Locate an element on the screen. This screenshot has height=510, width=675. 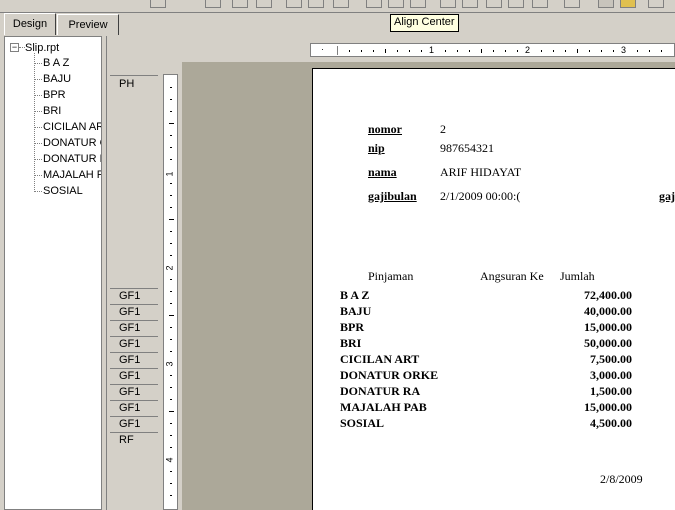
row-amount: 7,500.00 is located at coordinates (586, 359).